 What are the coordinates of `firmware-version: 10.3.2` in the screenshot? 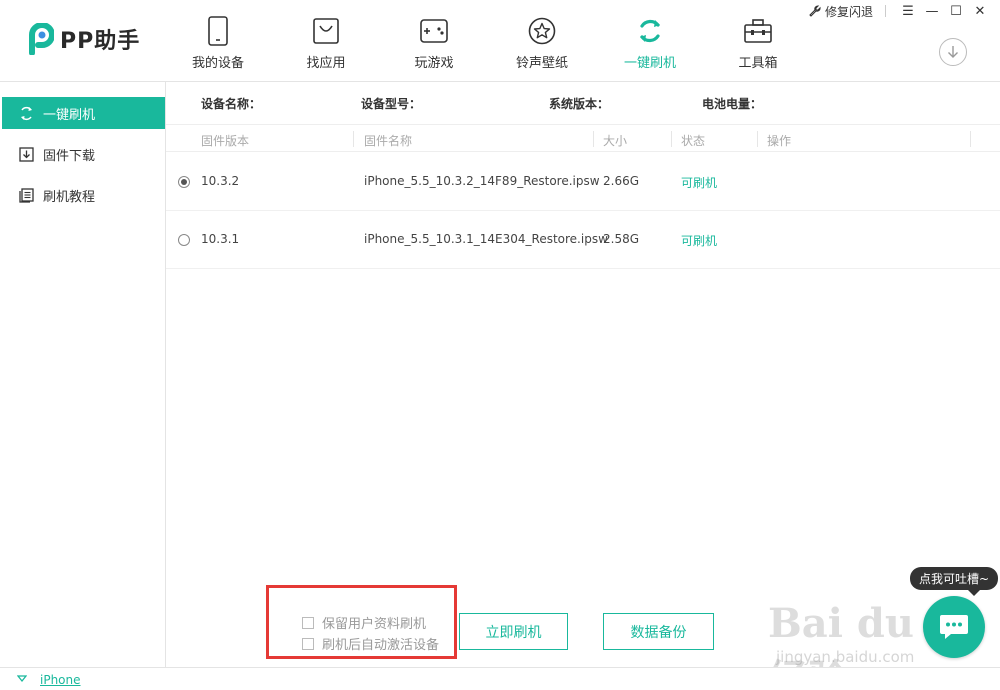 It's located at (220, 181).